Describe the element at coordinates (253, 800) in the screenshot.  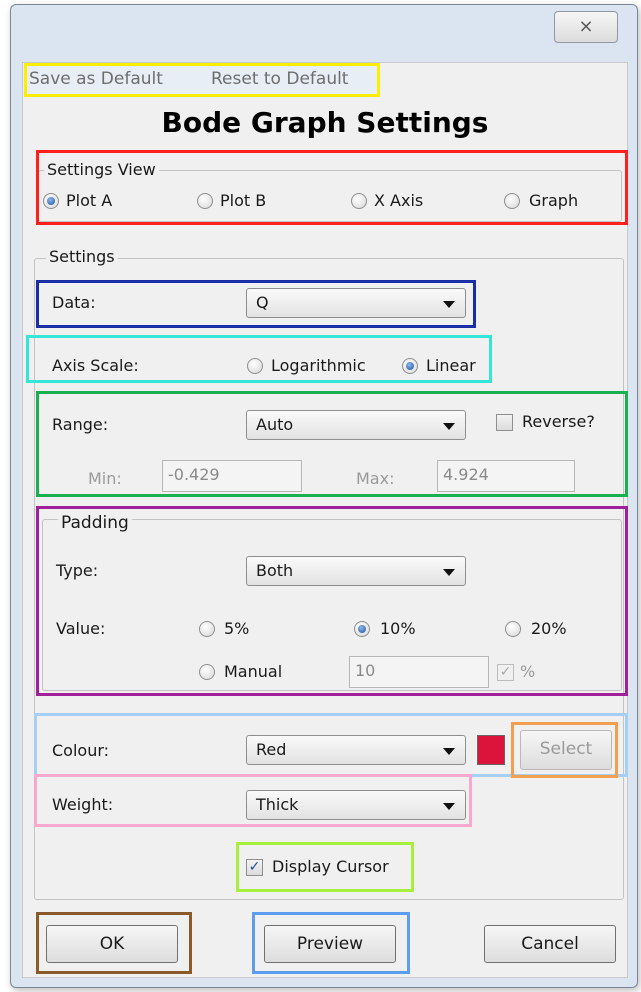
I see `highlight-weight` at that location.